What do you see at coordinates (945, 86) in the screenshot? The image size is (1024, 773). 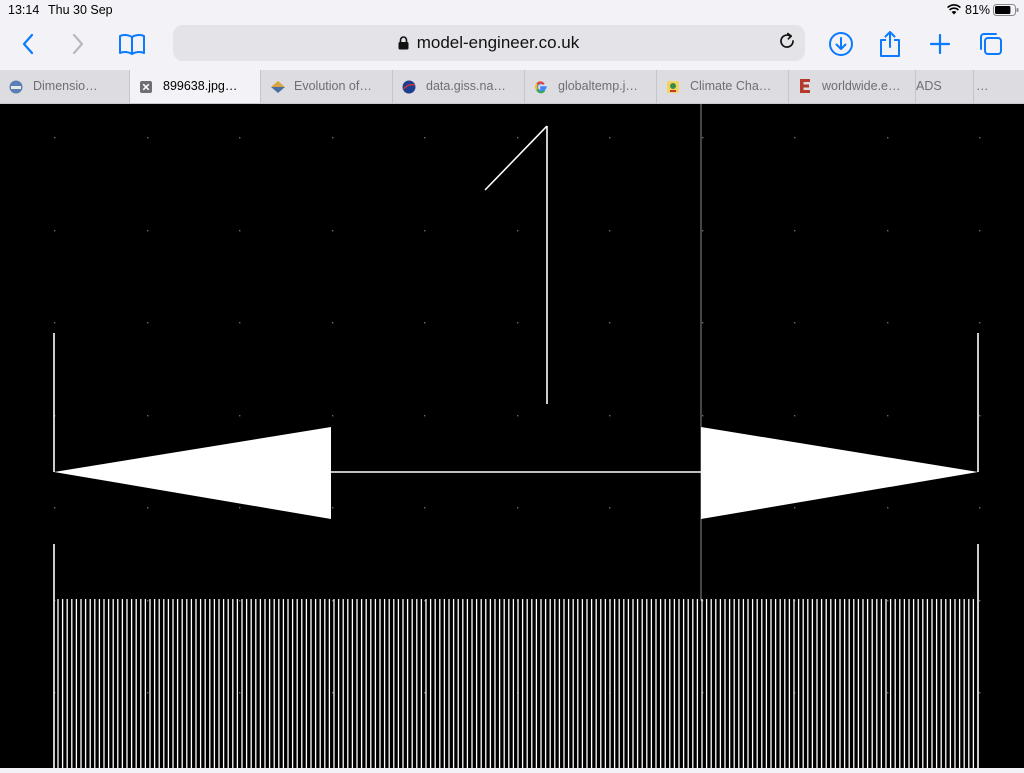 I see `tab-ads: ADS` at bounding box center [945, 86].